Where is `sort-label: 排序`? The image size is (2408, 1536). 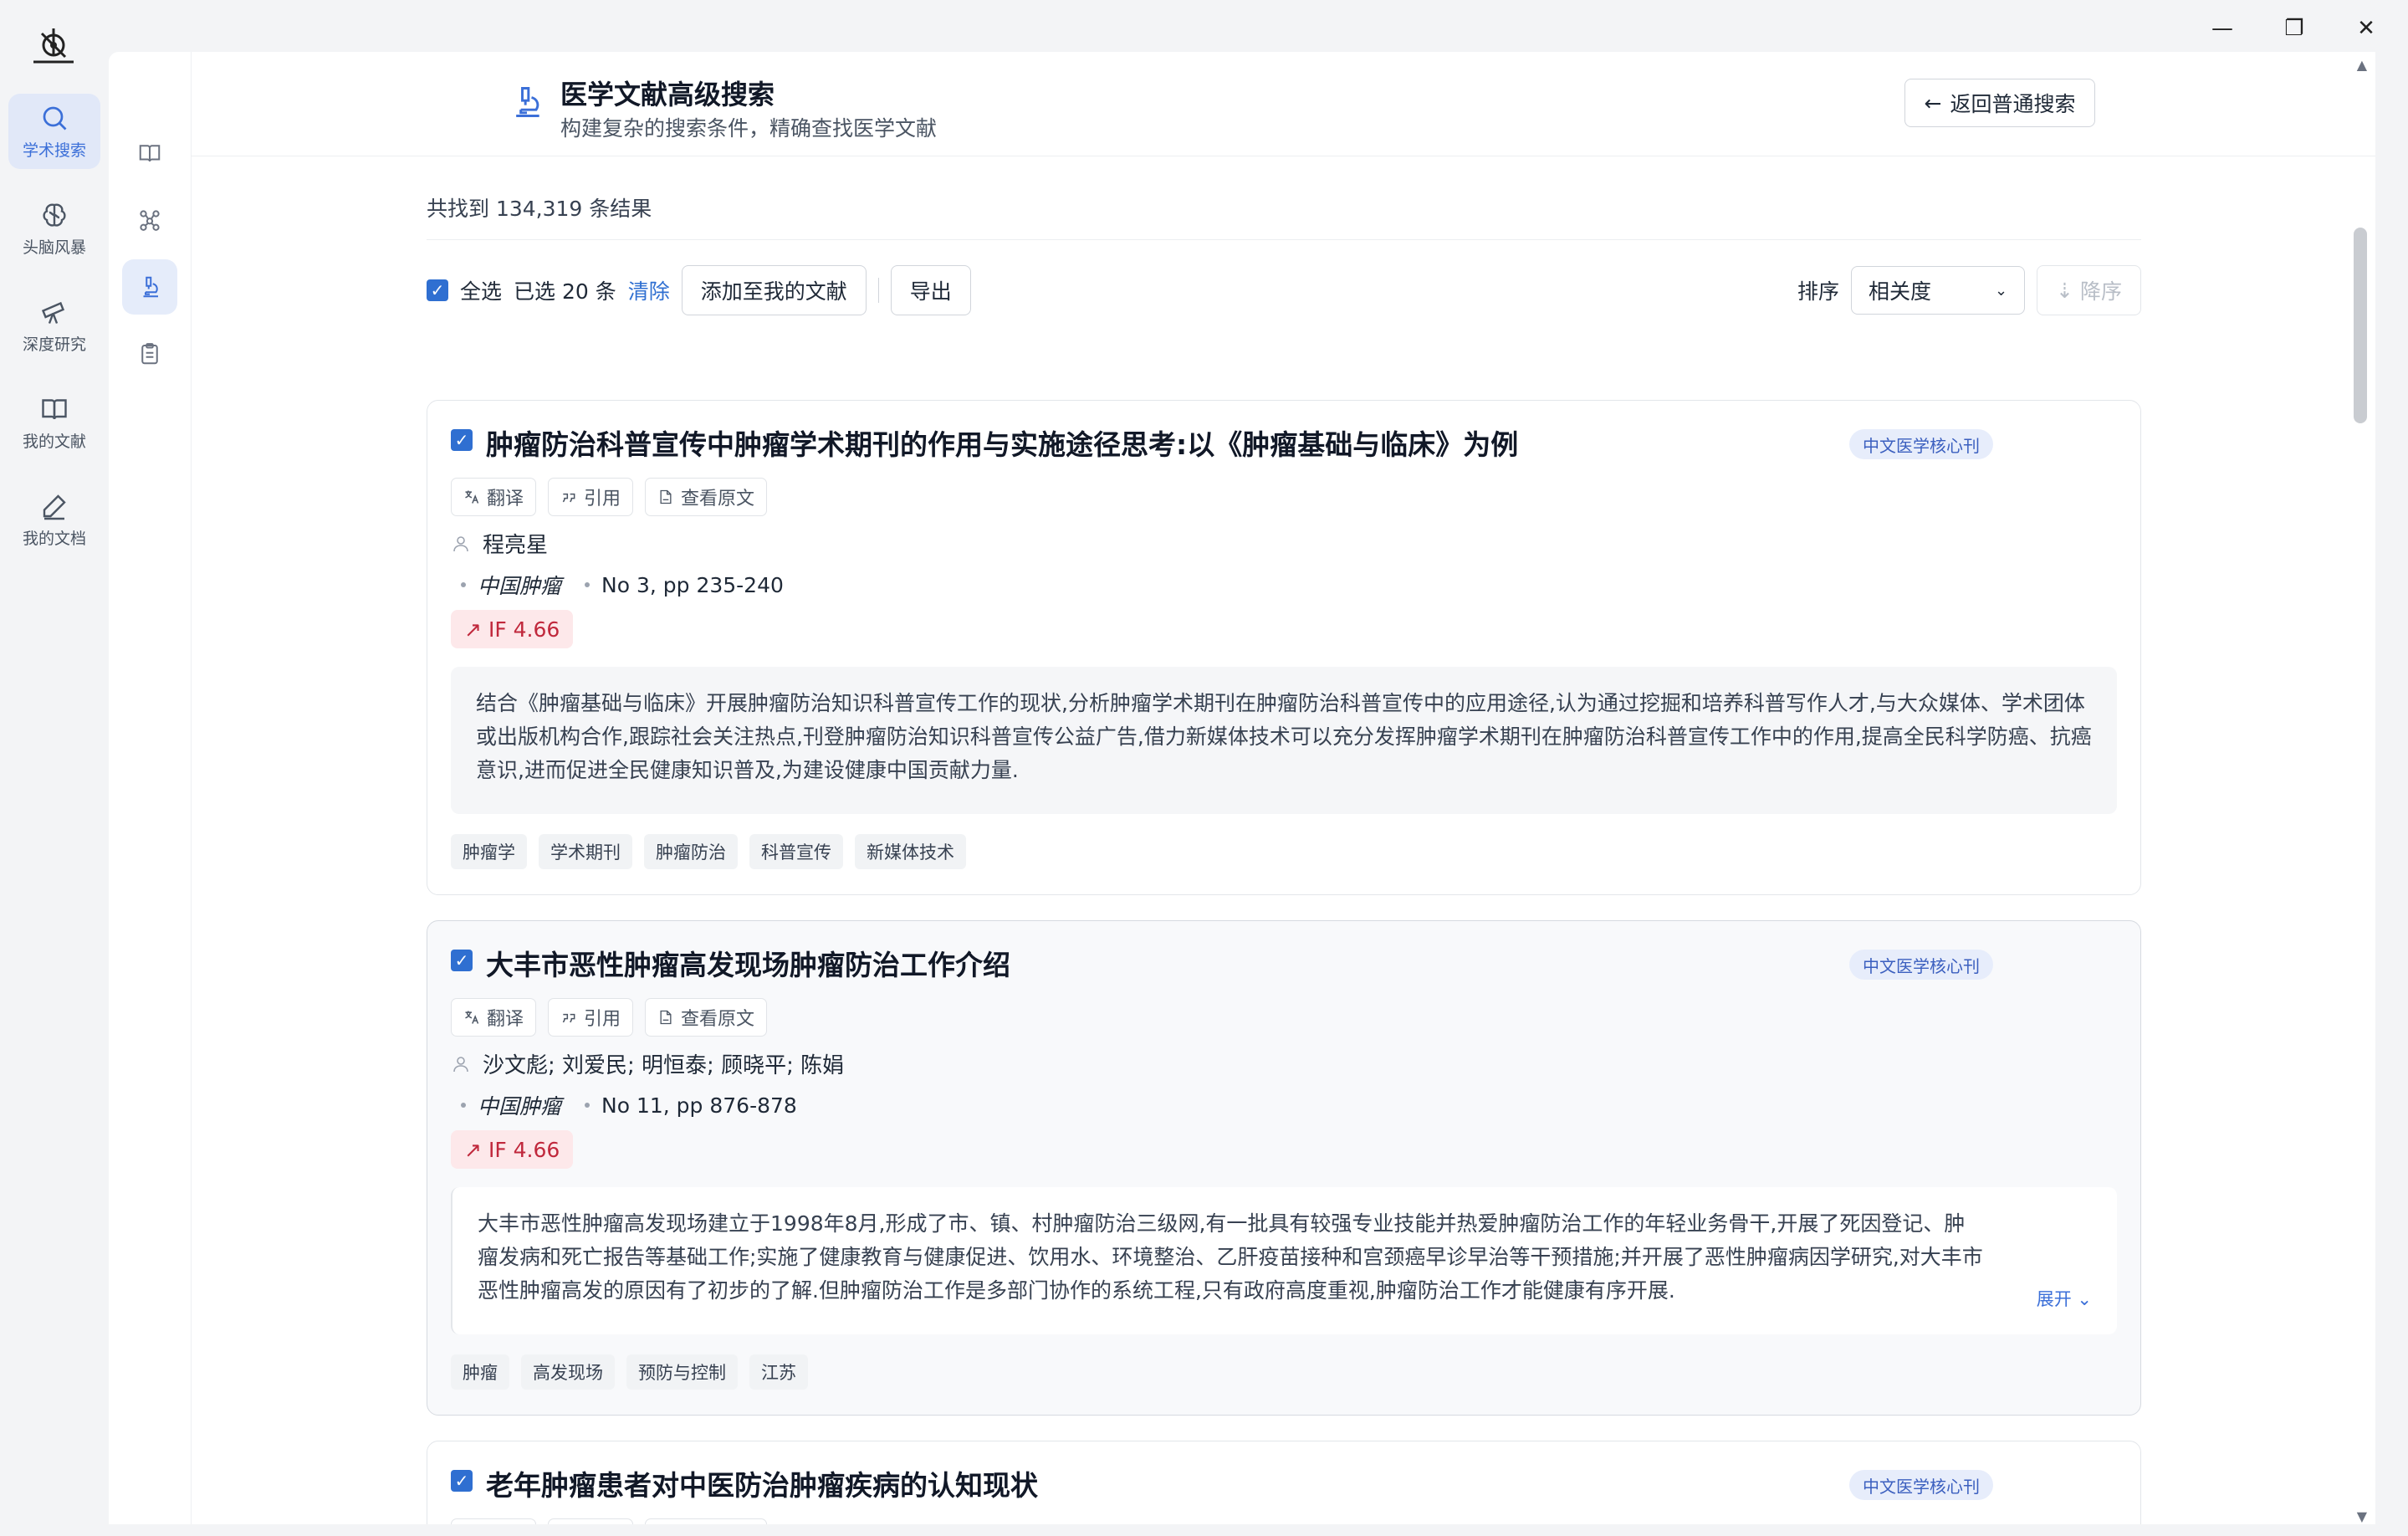 sort-label: 排序 is located at coordinates (1818, 291).